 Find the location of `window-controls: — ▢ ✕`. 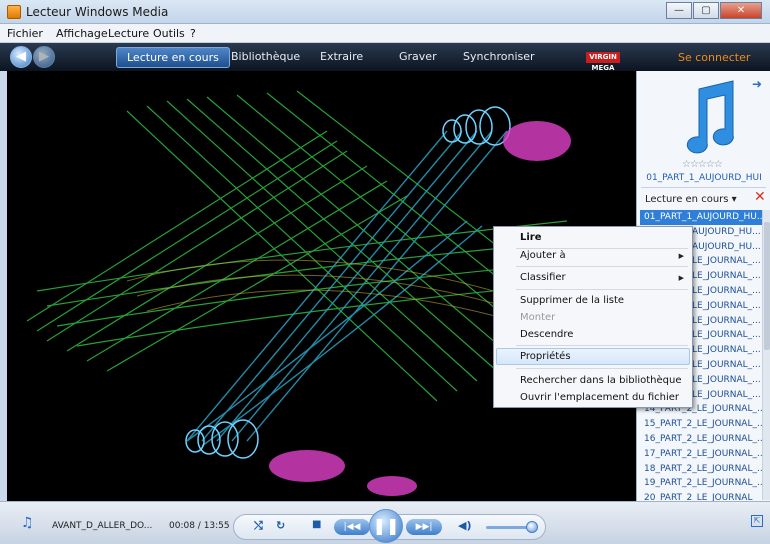

window-controls: — ▢ ✕ is located at coordinates (714, 10).